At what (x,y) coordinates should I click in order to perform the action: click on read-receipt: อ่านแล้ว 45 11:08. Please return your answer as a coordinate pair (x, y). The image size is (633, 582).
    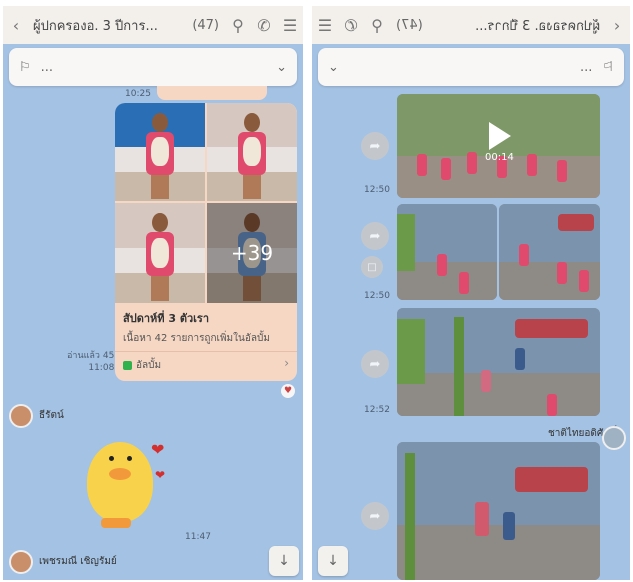
    Looking at the image, I should click on (90, 362).